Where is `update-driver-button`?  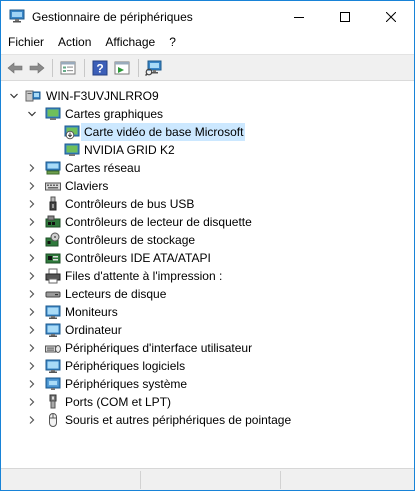 update-driver-button is located at coordinates (122, 68).